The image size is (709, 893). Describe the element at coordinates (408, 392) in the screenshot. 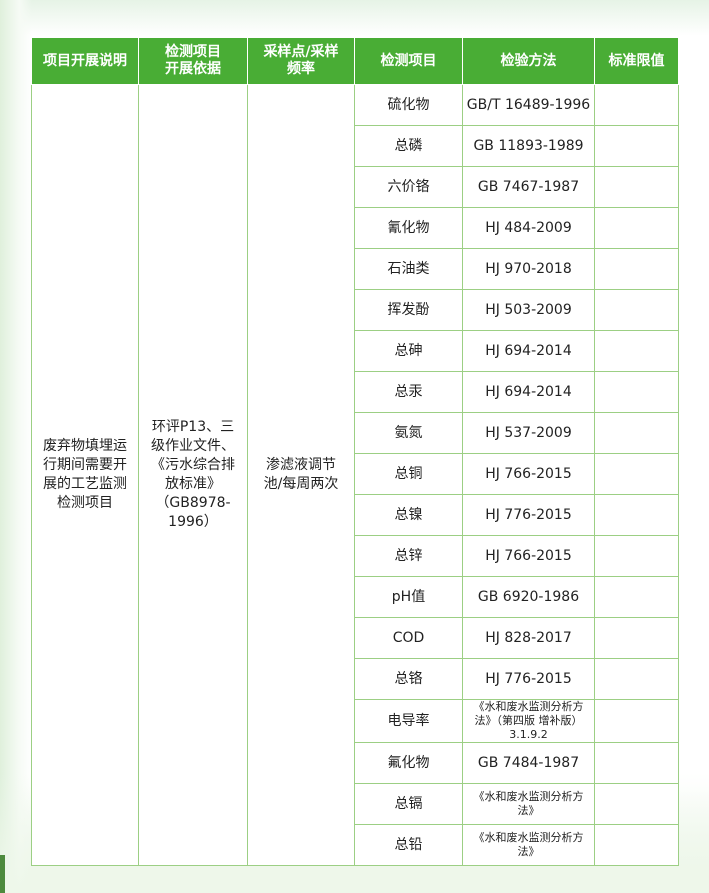

I see `item-cell: 总汞` at that location.